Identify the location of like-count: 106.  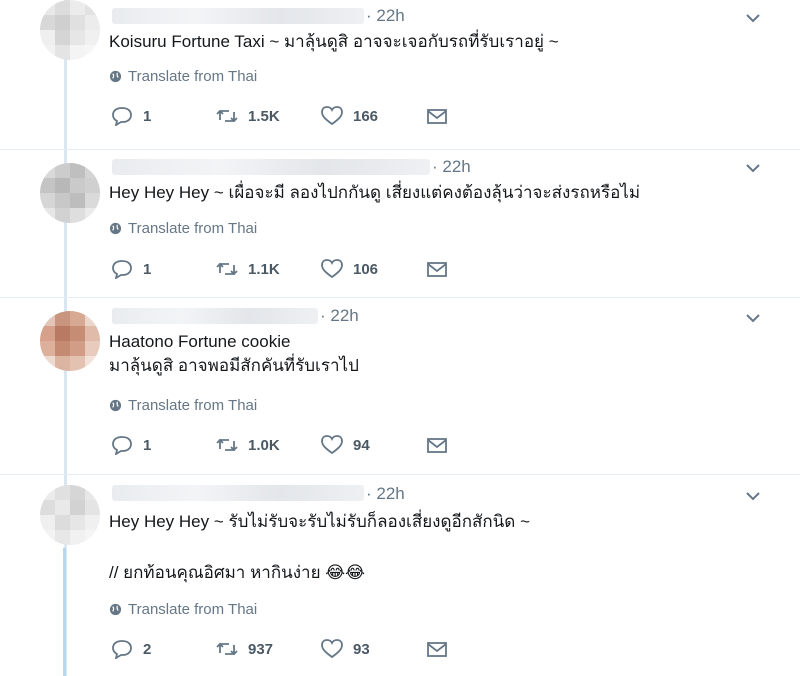
(366, 269).